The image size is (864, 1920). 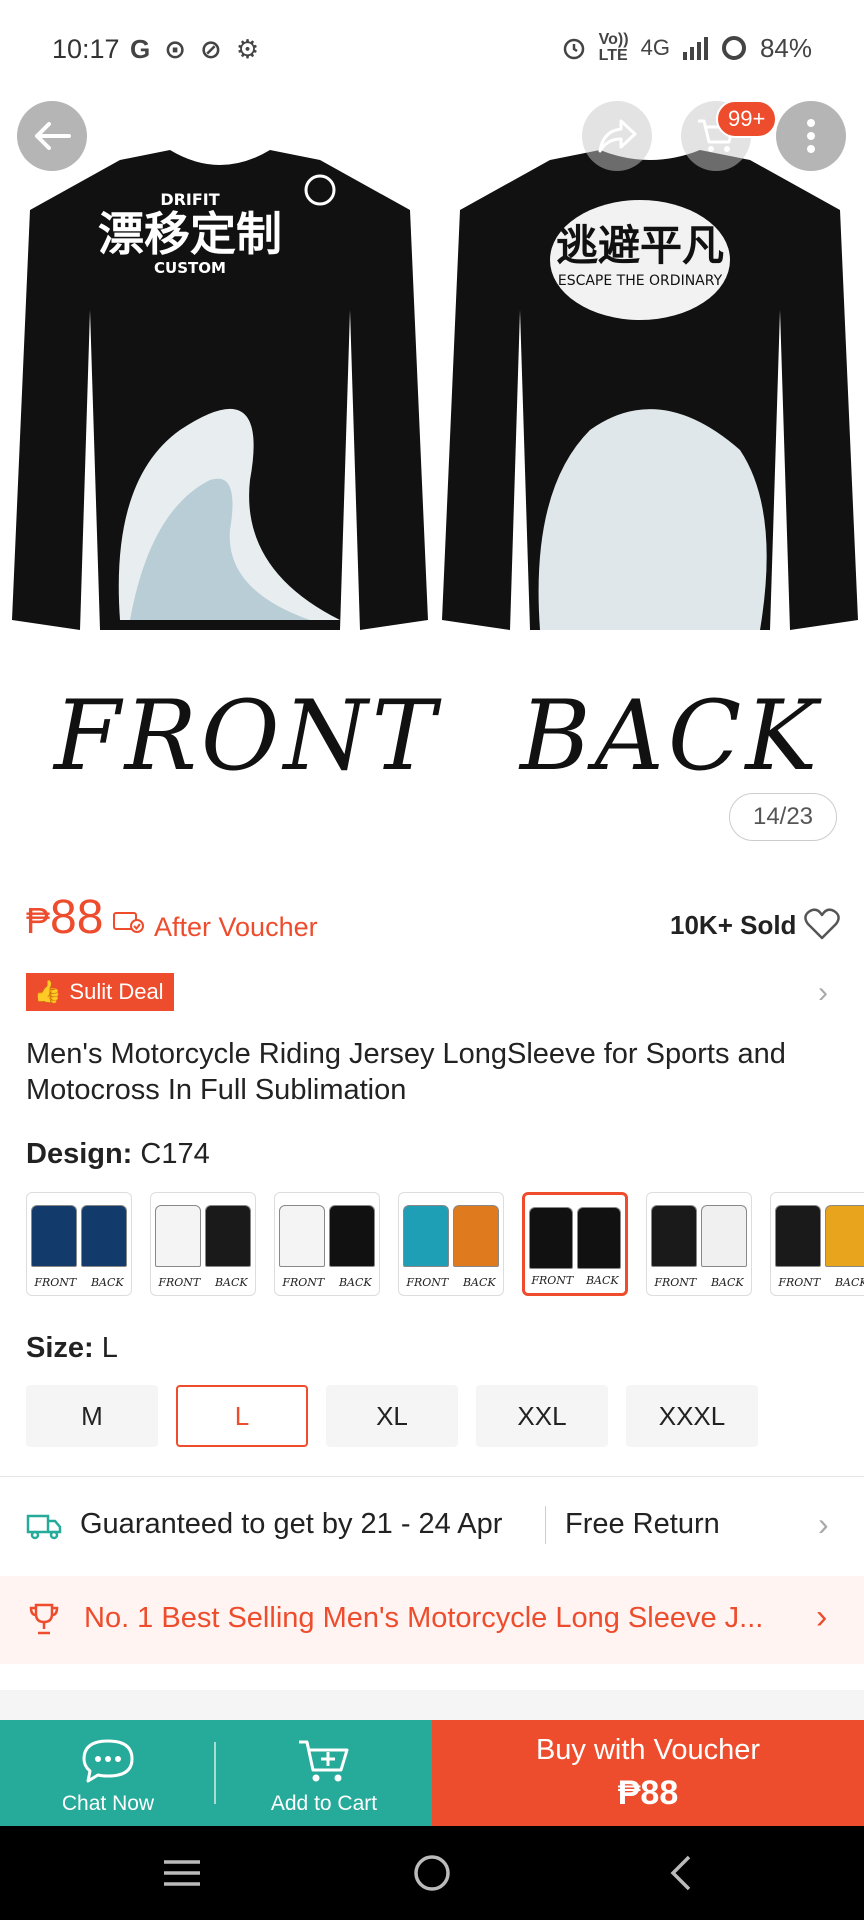 What do you see at coordinates (140, 49) in the screenshot?
I see `google-icon: G` at bounding box center [140, 49].